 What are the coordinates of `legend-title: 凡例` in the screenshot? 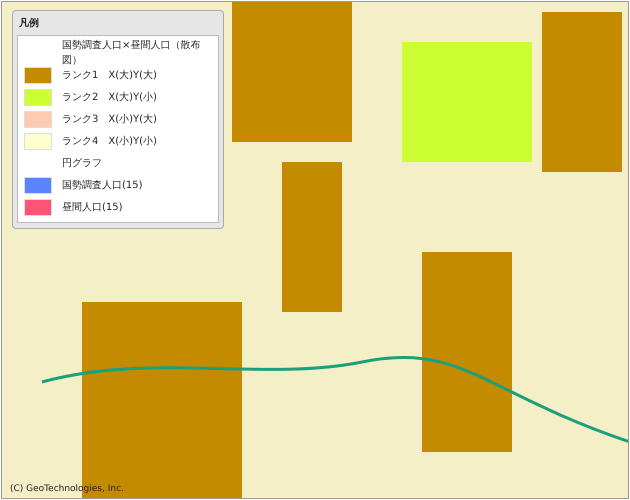 It's located at (29, 23).